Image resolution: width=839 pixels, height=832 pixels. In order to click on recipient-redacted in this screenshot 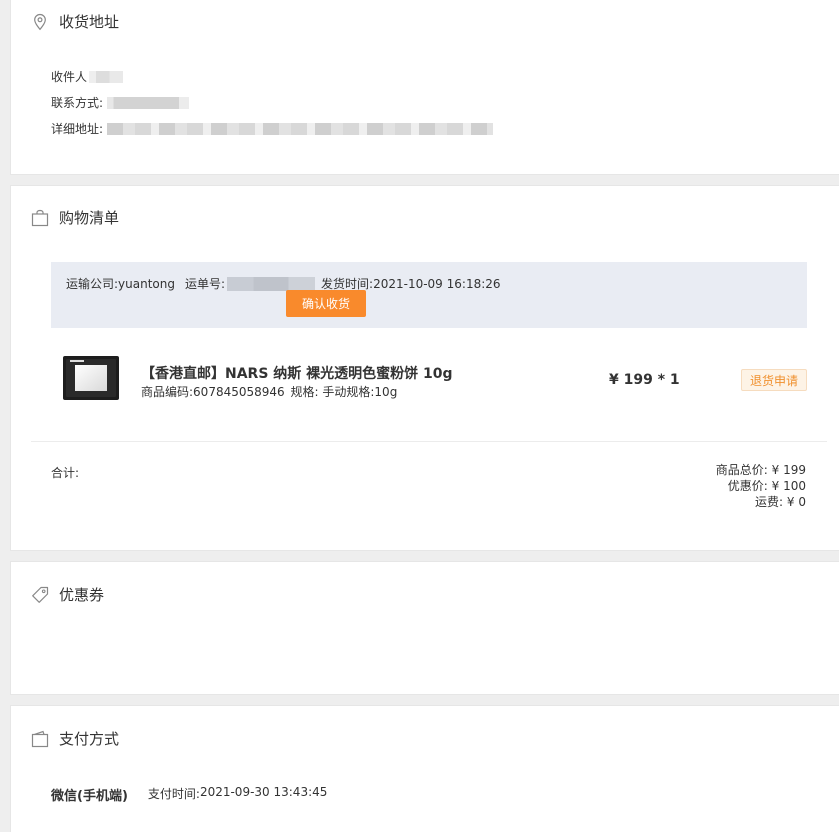, I will do `click(106, 76)`.